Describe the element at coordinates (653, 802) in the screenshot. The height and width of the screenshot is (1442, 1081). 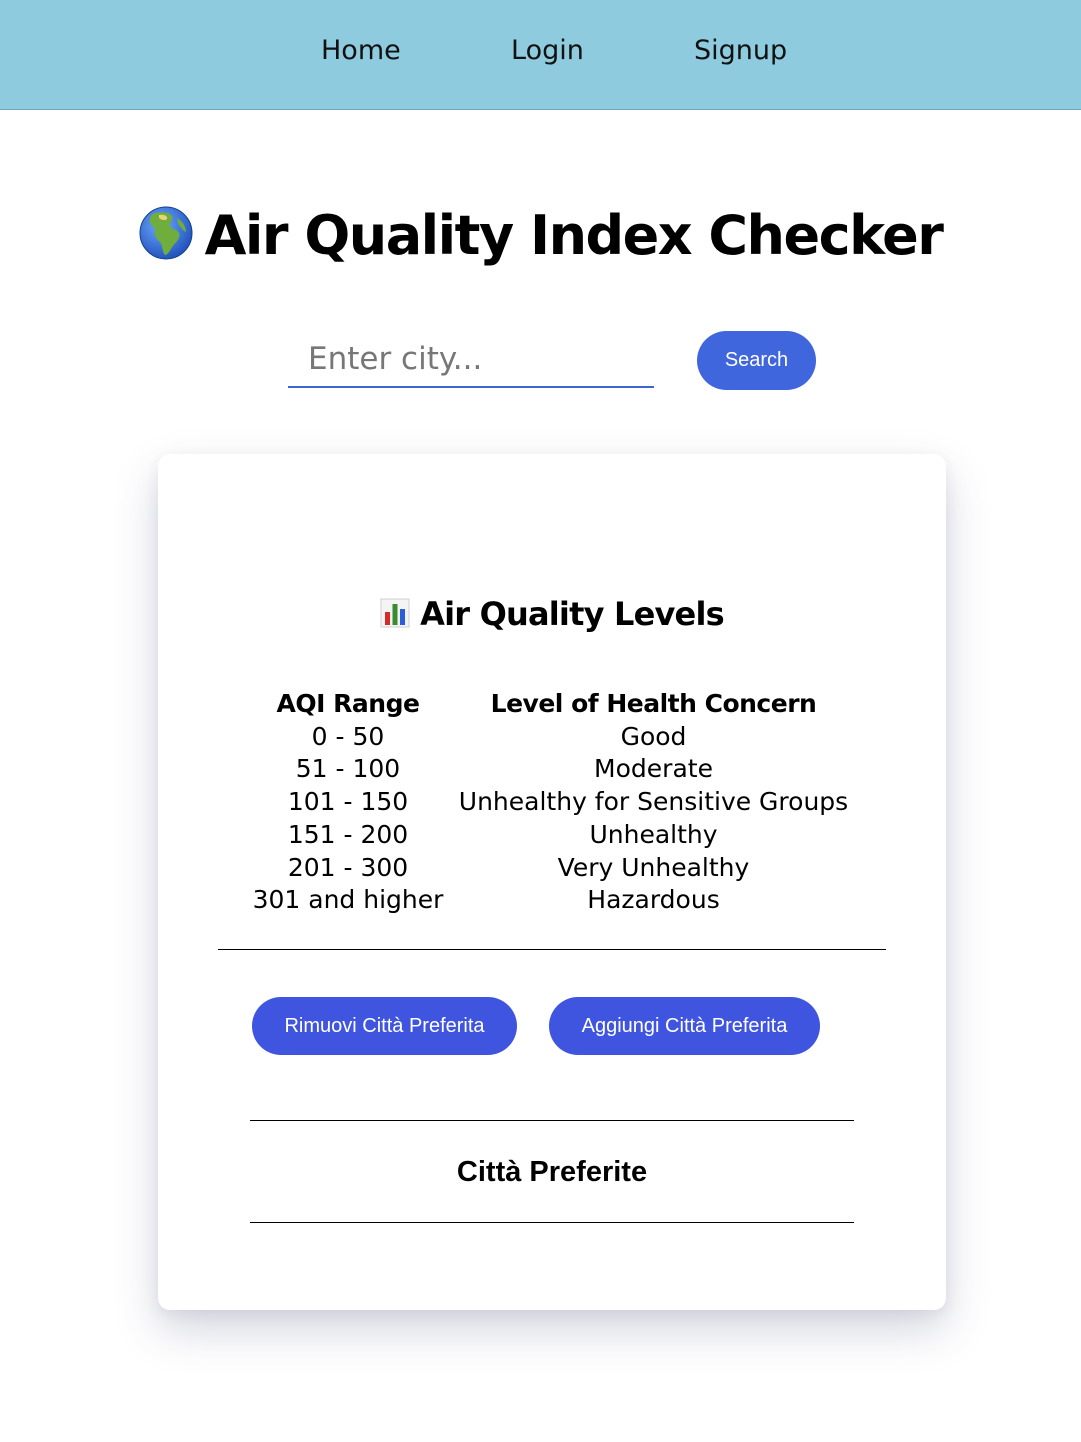
I see `health-concern-cell: Unhealthy for Sensitive Groups` at that location.